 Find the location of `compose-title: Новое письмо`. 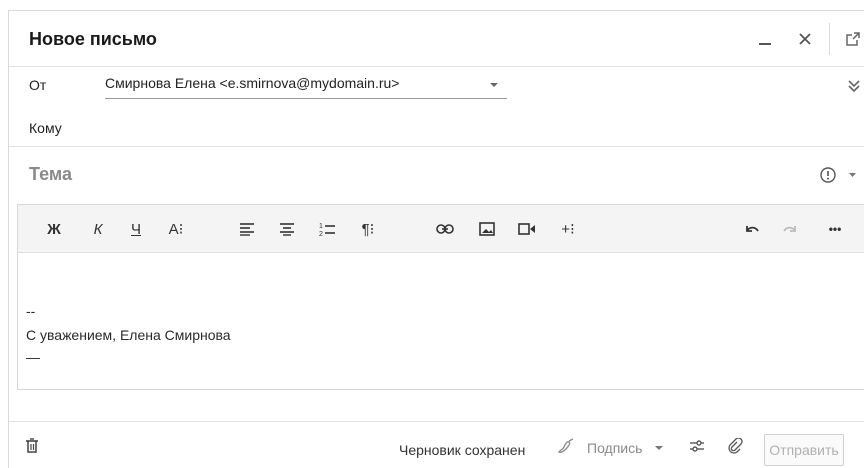

compose-title: Новое письмо is located at coordinates (93, 39).